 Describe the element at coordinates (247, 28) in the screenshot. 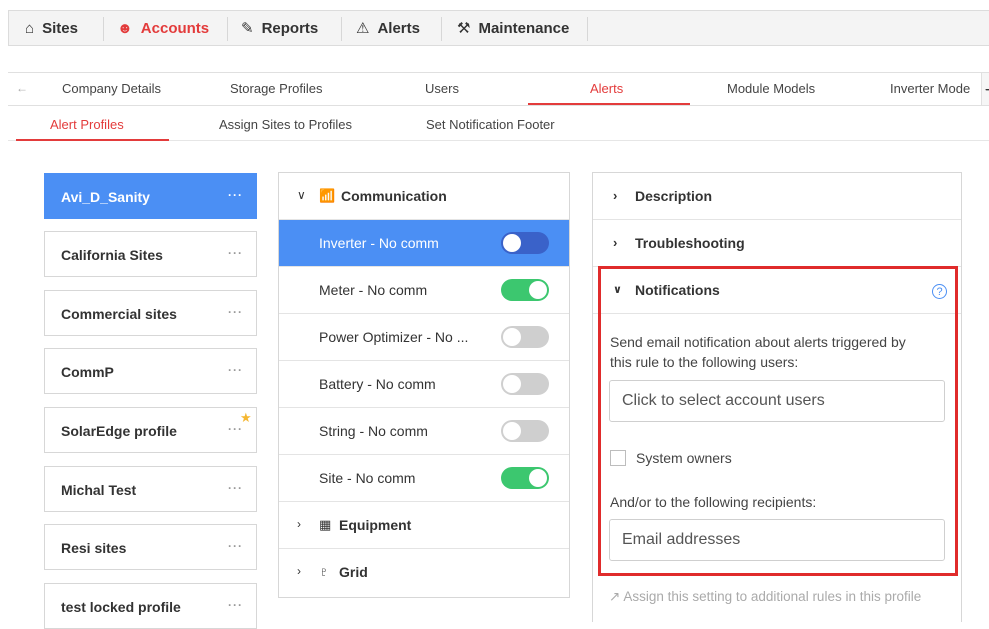

I see `report-edit-icon: ✎` at that location.